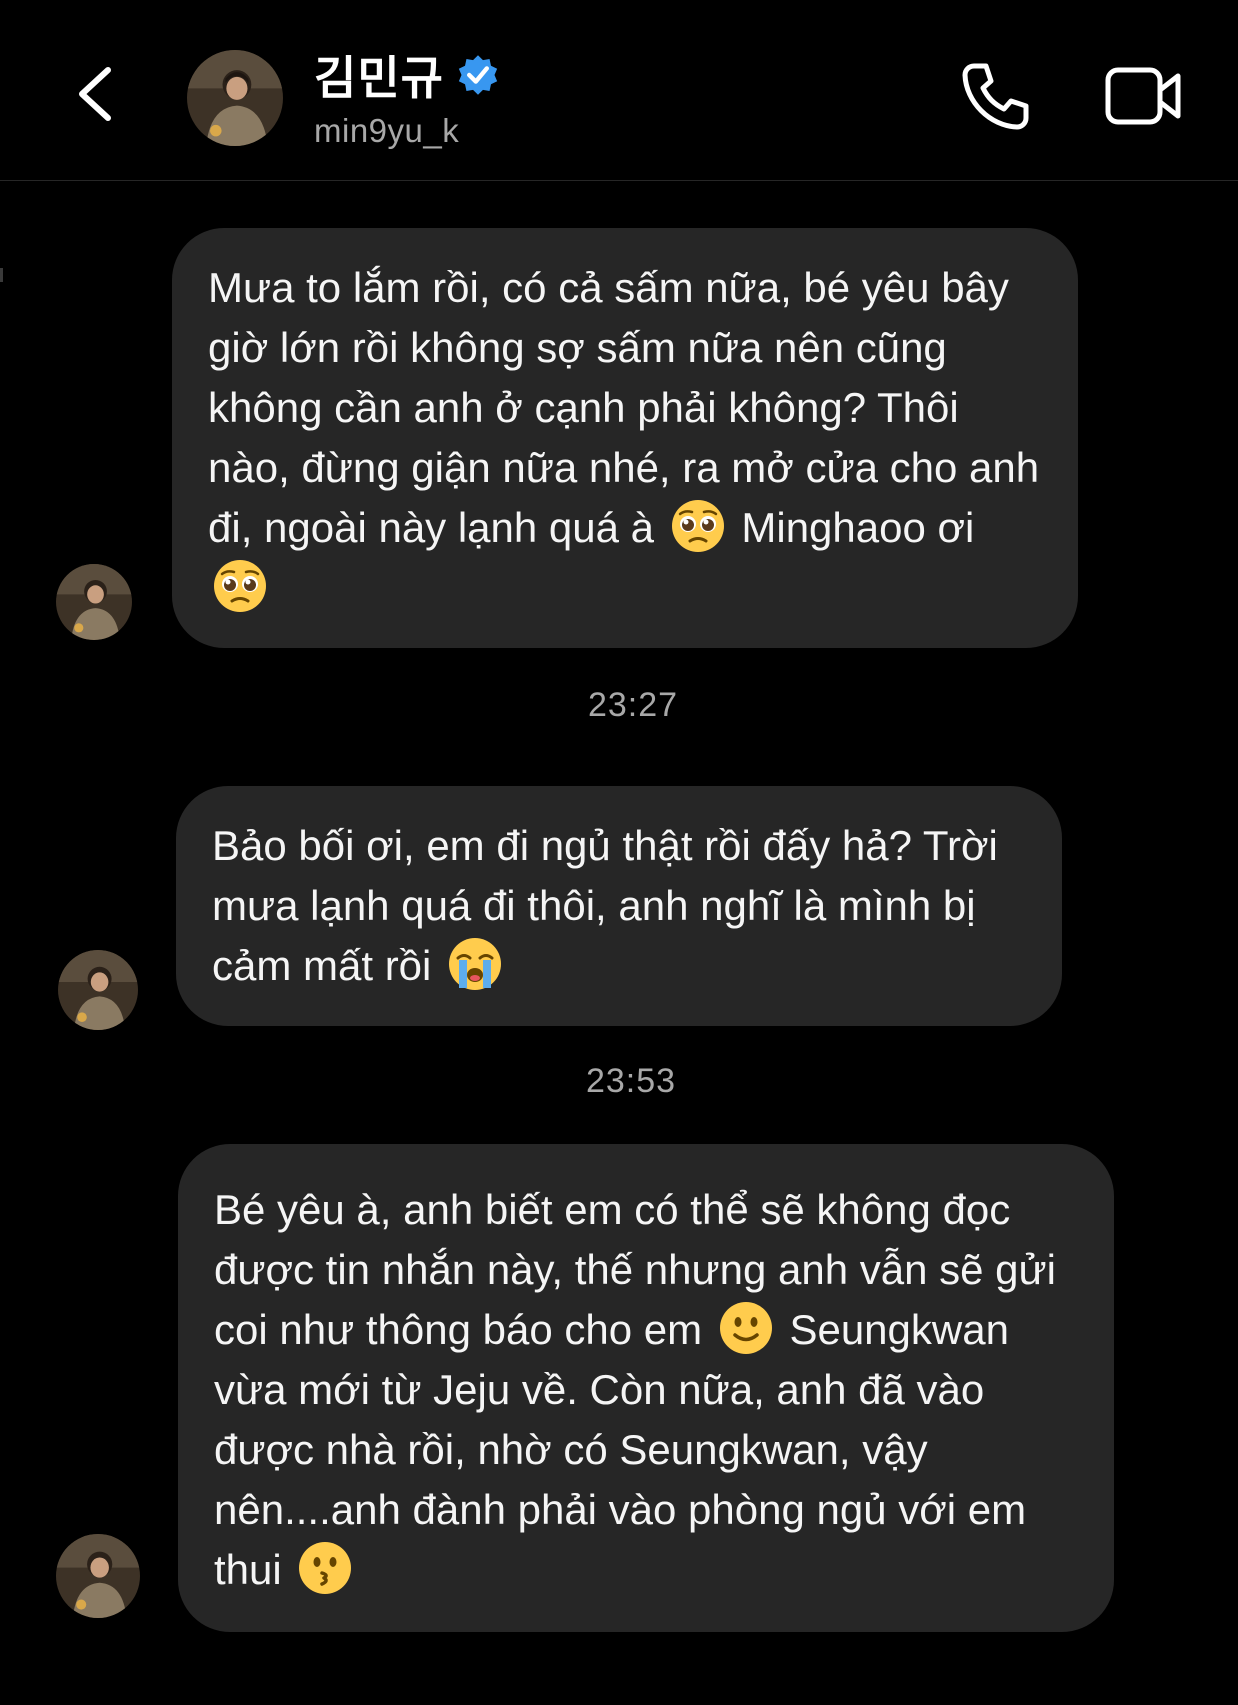 This screenshot has height=1705, width=1238. I want to click on back-chevron-icon, so click(95, 94).